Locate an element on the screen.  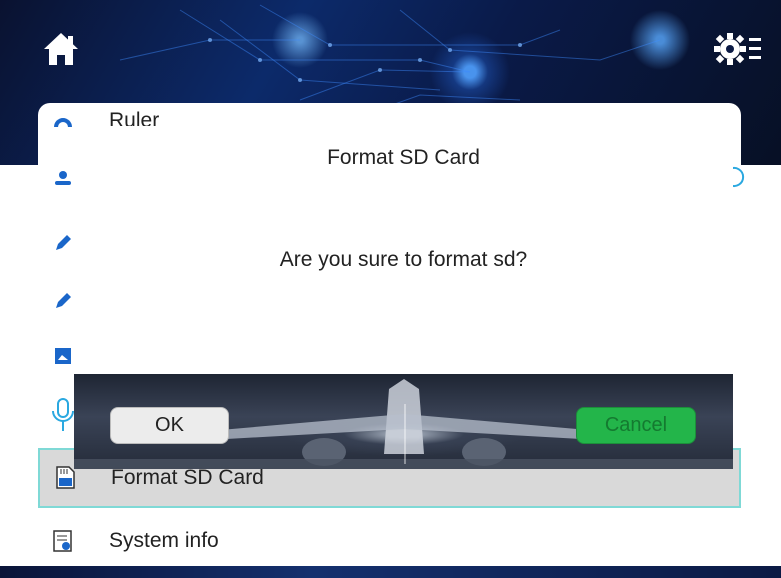
settings-menu-button is located at coordinates (738, 49).